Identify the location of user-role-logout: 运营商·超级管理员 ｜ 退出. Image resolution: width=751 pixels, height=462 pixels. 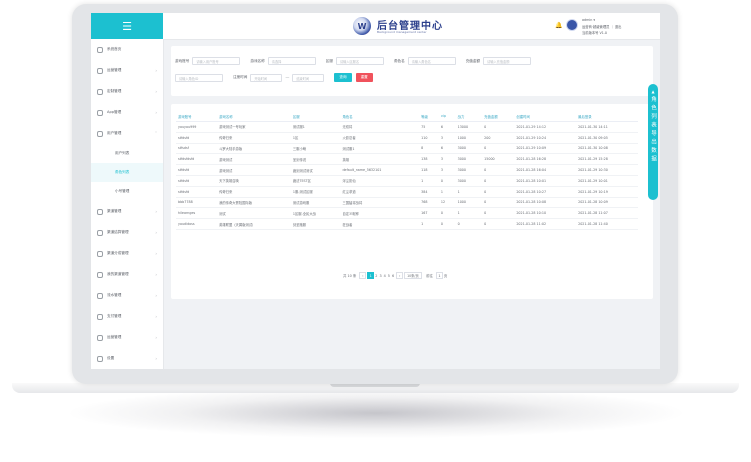
(601, 26).